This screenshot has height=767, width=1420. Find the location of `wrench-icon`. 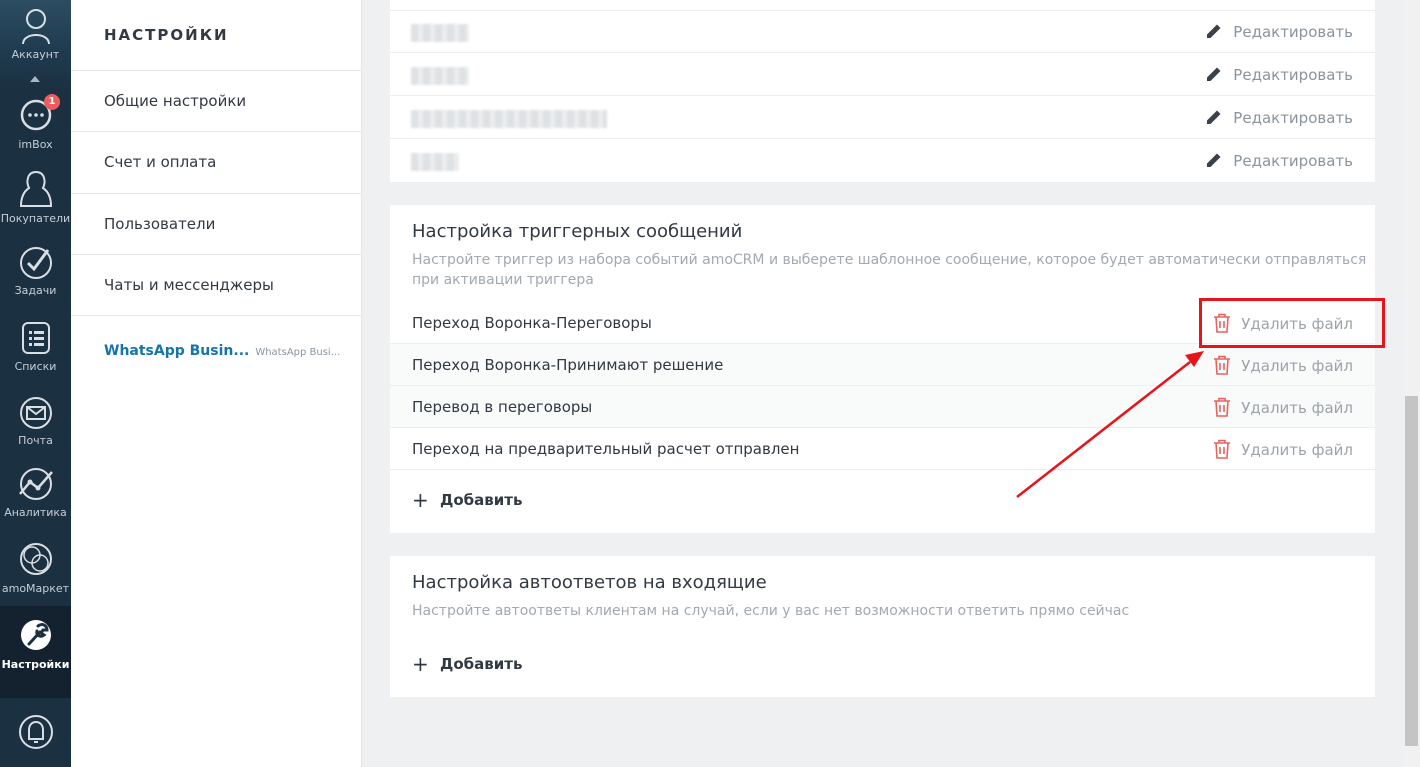

wrench-icon is located at coordinates (35, 635).